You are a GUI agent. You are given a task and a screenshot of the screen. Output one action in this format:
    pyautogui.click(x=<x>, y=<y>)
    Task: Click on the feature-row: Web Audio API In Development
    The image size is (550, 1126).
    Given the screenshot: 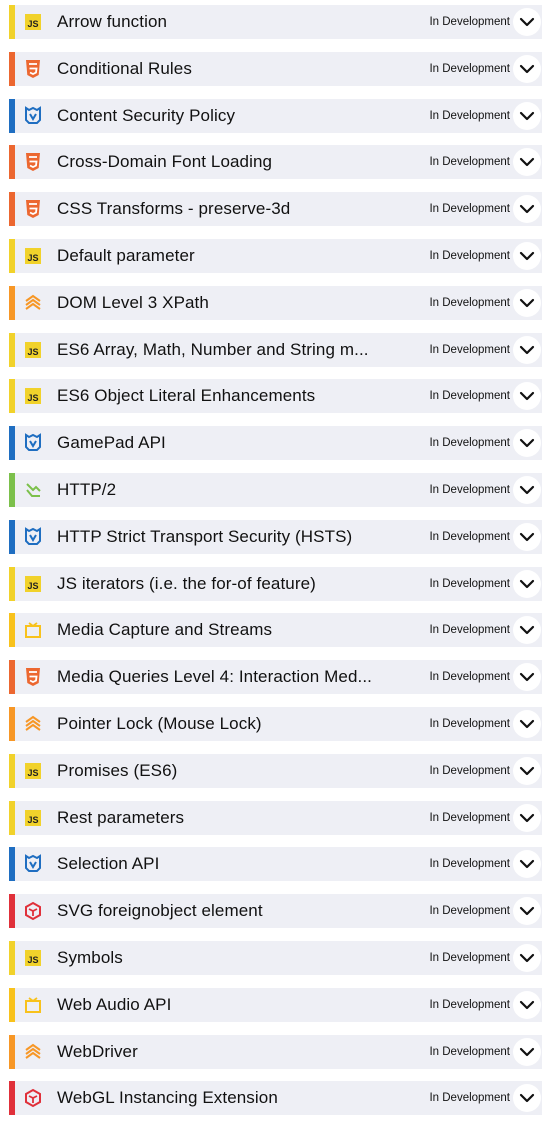 What is the action you would take?
    pyautogui.click(x=275, y=1005)
    